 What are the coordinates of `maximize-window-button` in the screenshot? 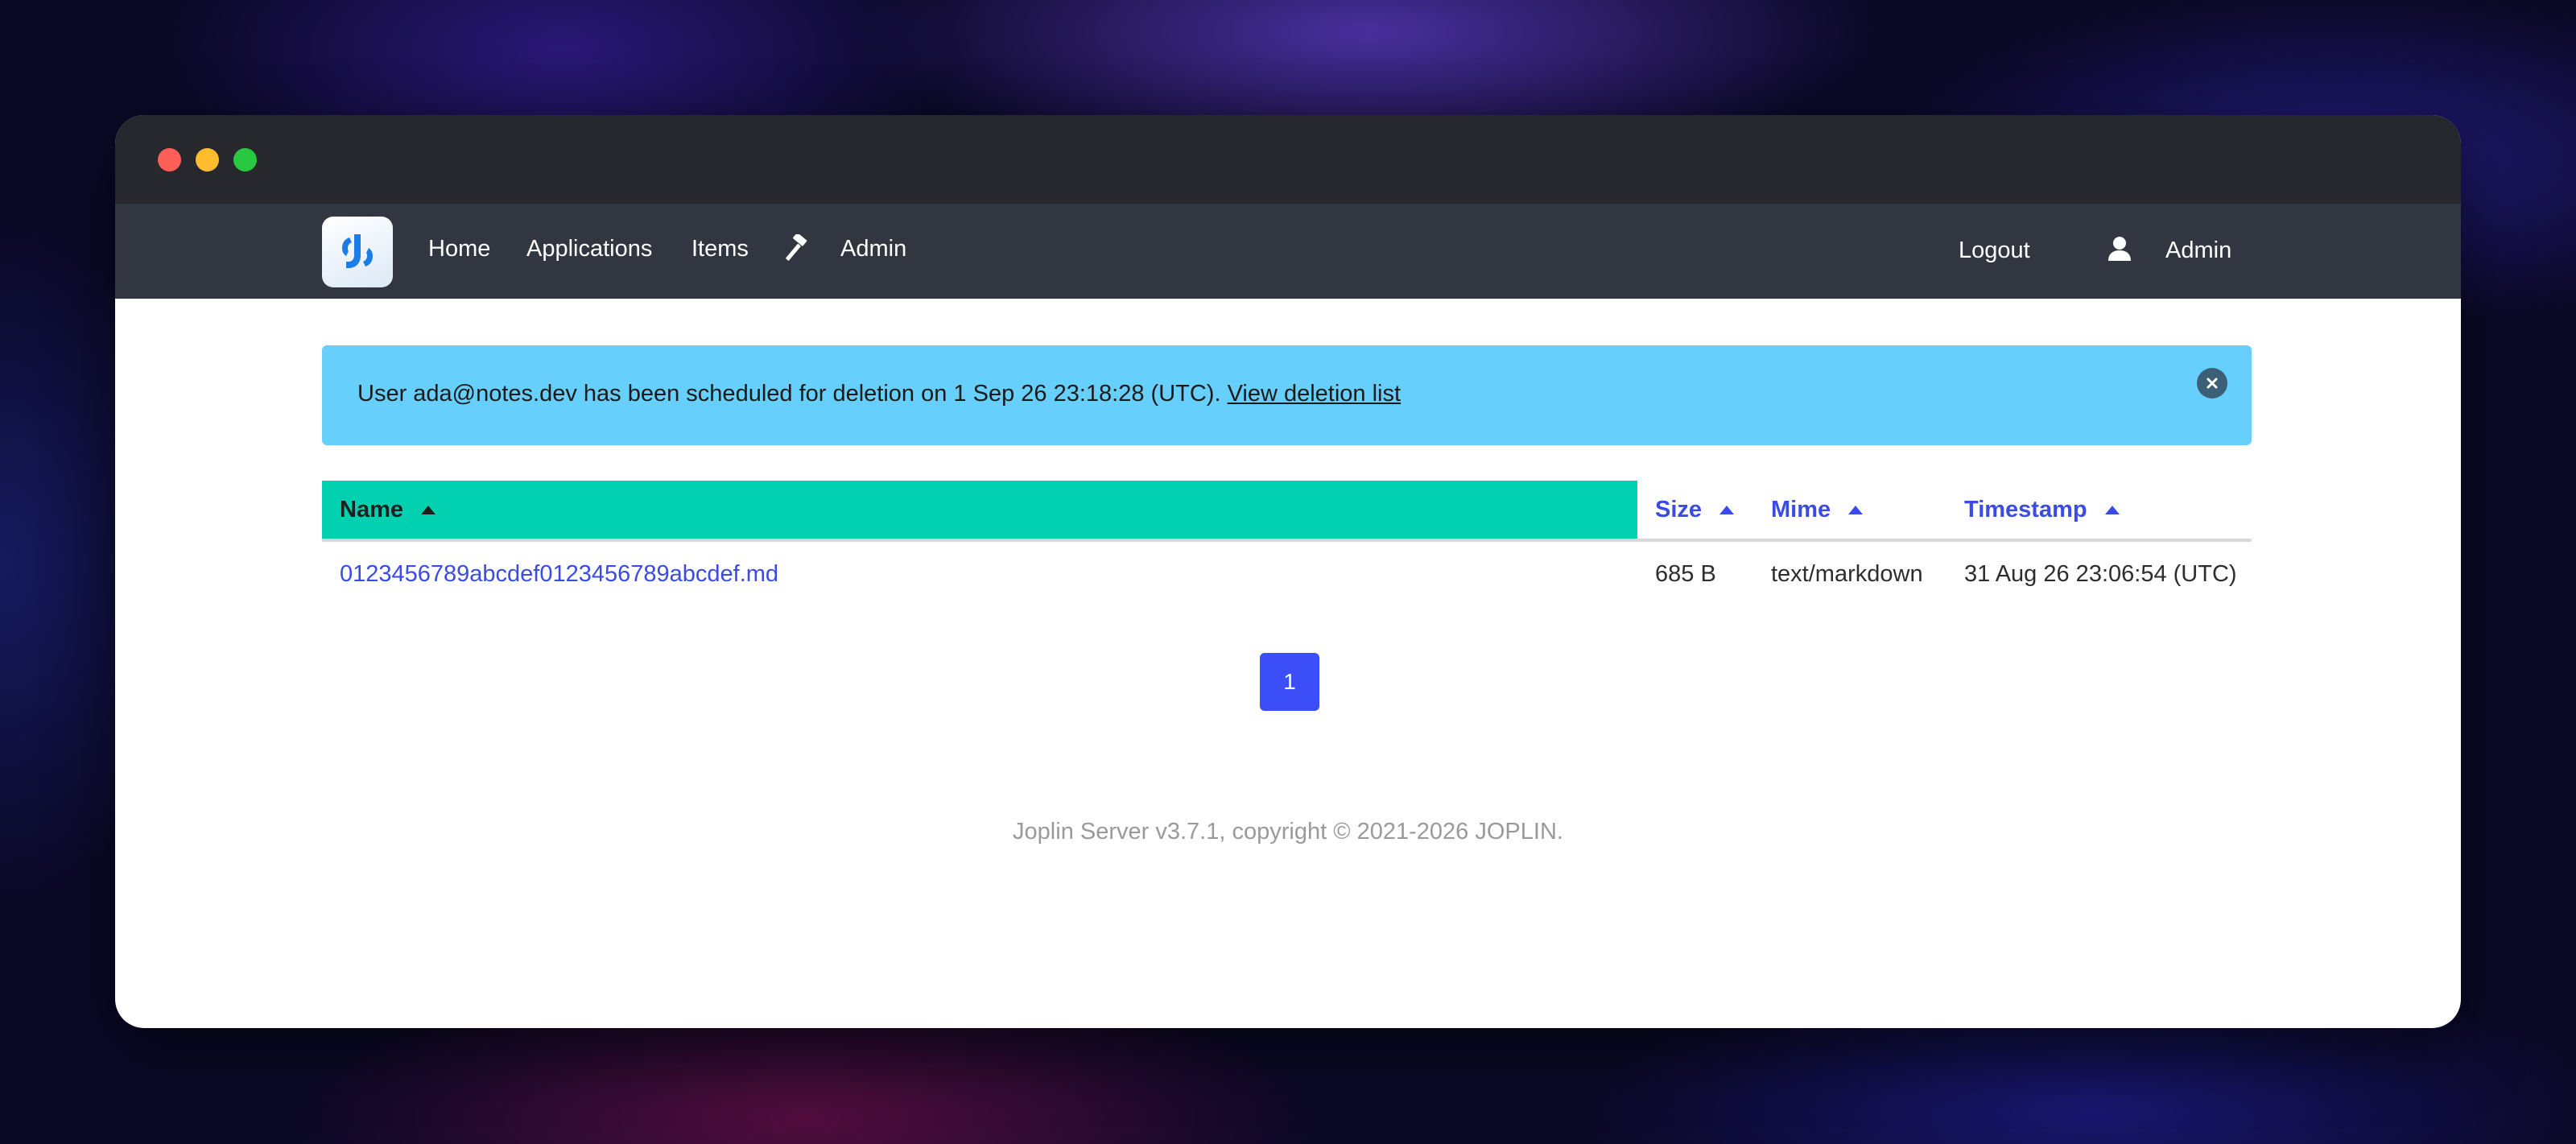 It's located at (245, 159).